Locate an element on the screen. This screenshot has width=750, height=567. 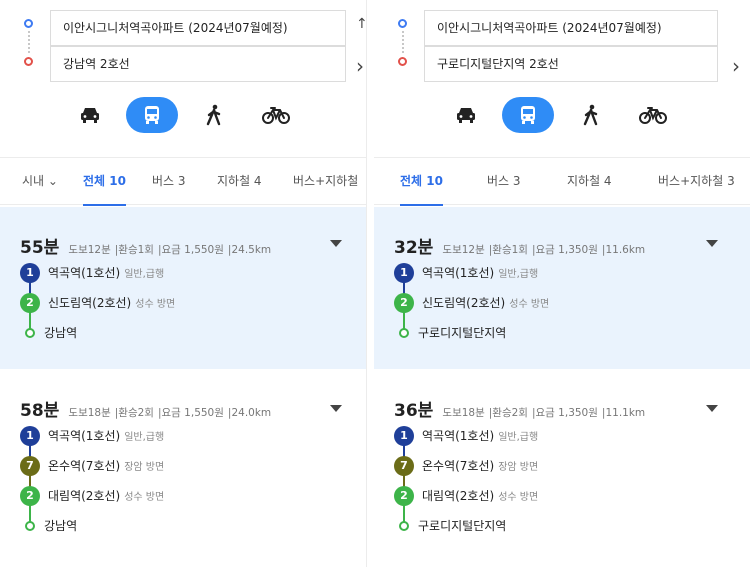
chevron-down-icon: ⌄ is located at coordinates (52, 181).